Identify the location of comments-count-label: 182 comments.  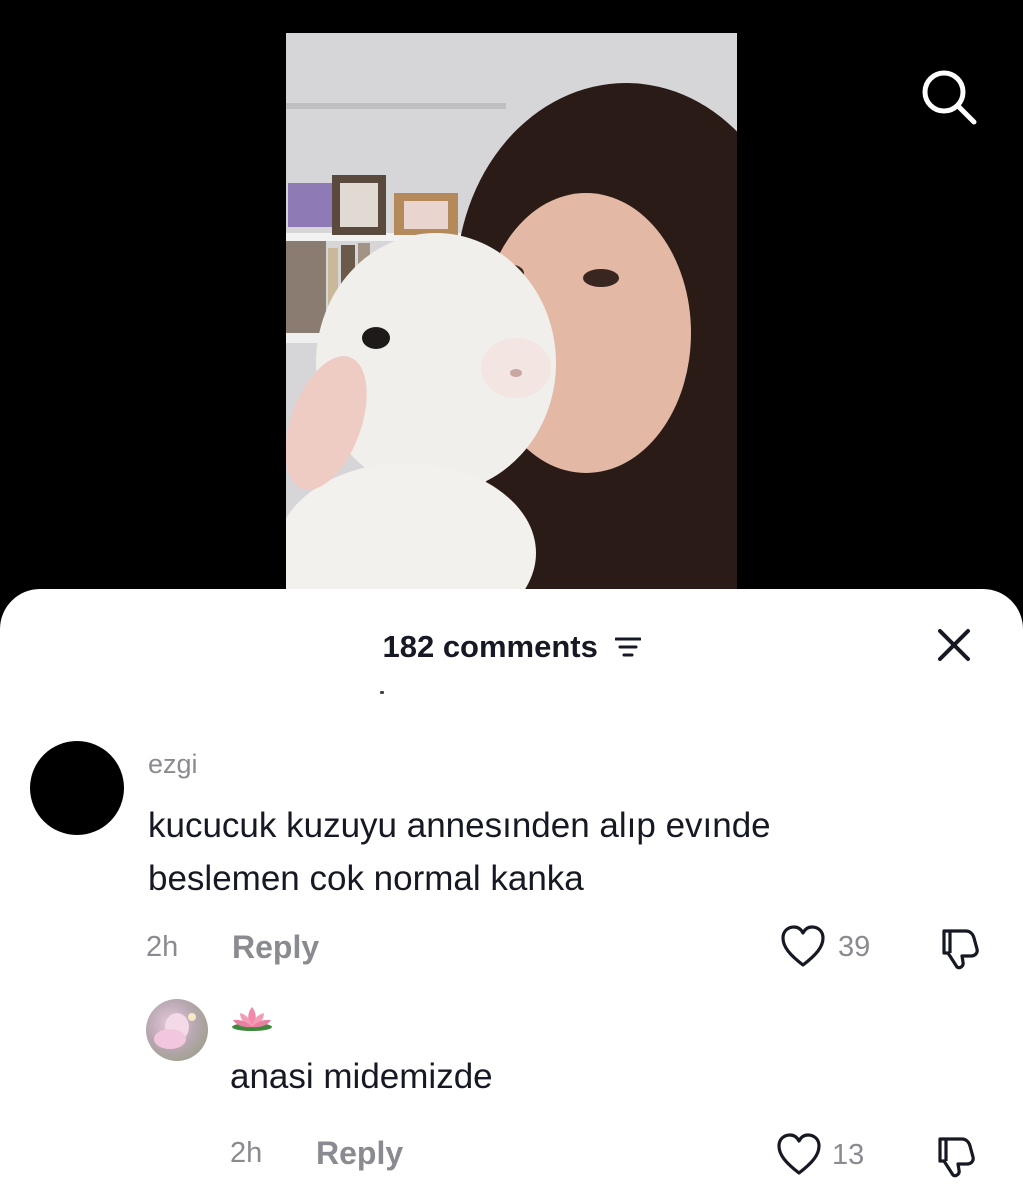
(490, 646).